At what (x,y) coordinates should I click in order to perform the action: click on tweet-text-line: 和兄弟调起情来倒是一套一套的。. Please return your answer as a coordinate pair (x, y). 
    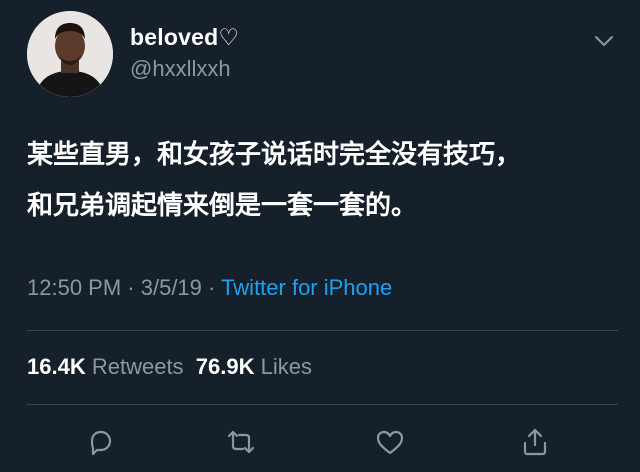
    Looking at the image, I should click on (222, 206).